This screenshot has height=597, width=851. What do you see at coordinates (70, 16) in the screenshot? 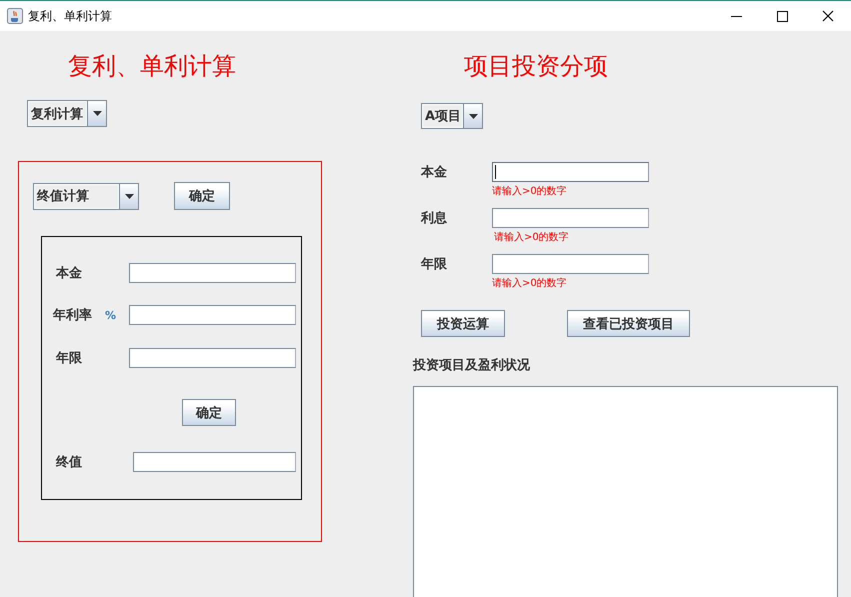
I see `window-title: 复利、单利计算` at bounding box center [70, 16].